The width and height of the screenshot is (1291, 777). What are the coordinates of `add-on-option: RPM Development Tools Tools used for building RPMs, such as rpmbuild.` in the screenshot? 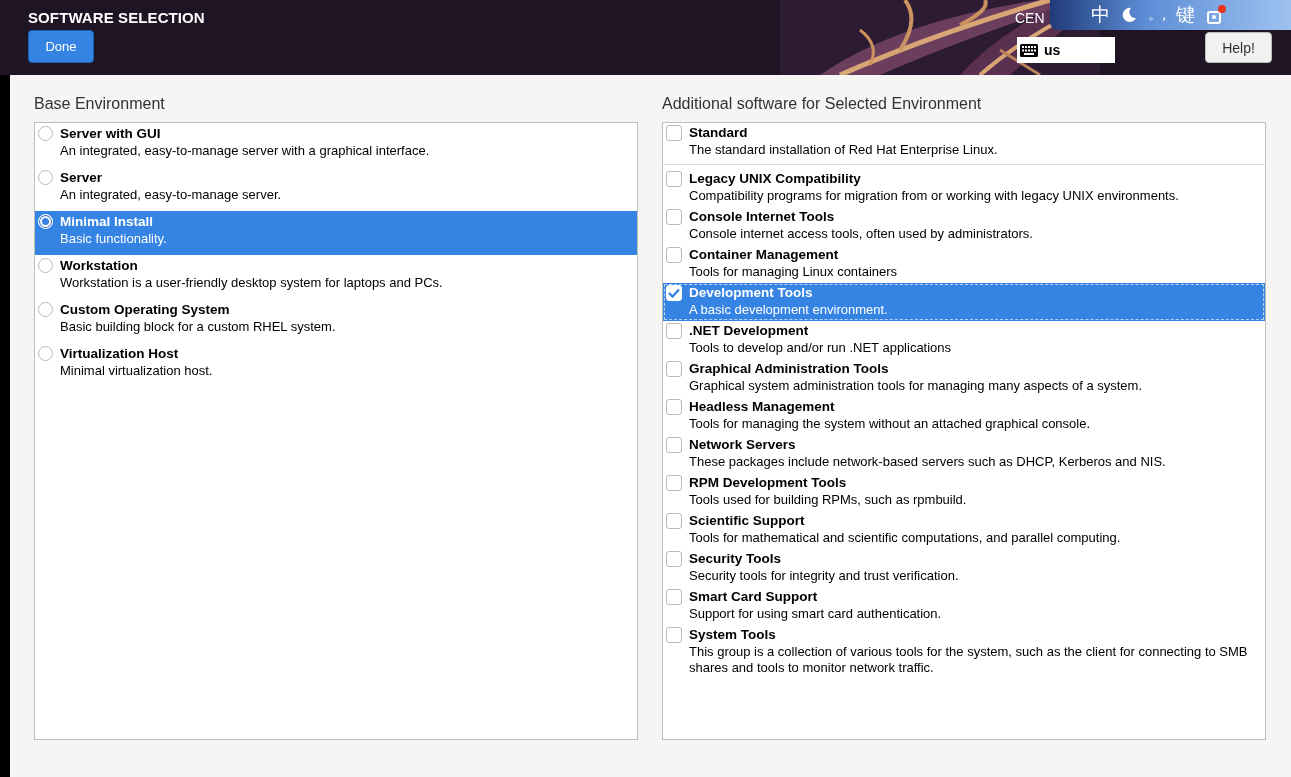 It's located at (964, 492).